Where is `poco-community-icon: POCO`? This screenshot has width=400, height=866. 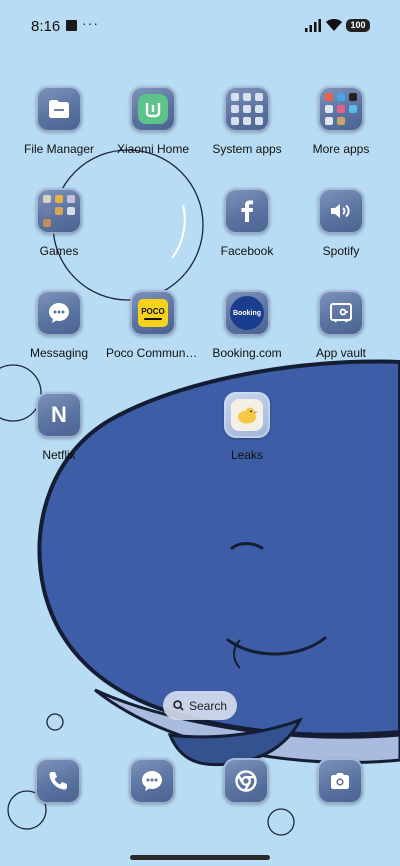
poco-community-icon: POCO is located at coordinates (153, 313).